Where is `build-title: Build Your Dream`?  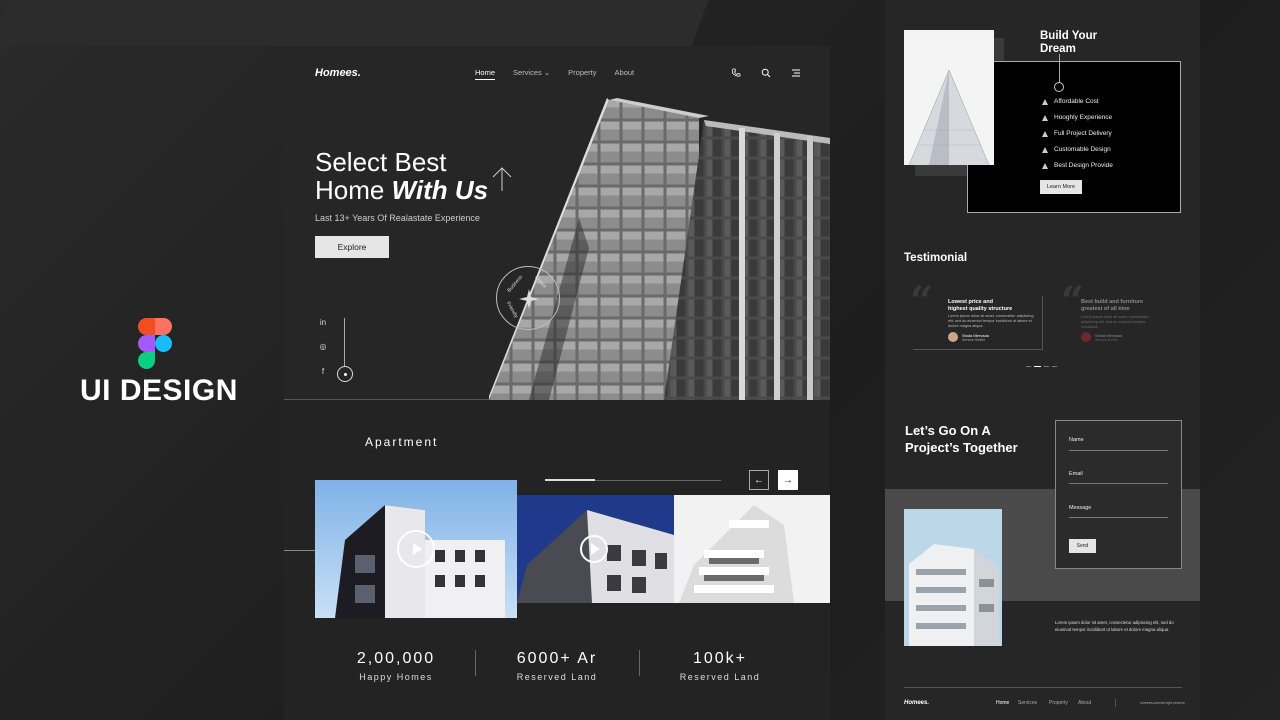 build-title: Build Your Dream is located at coordinates (1068, 43).